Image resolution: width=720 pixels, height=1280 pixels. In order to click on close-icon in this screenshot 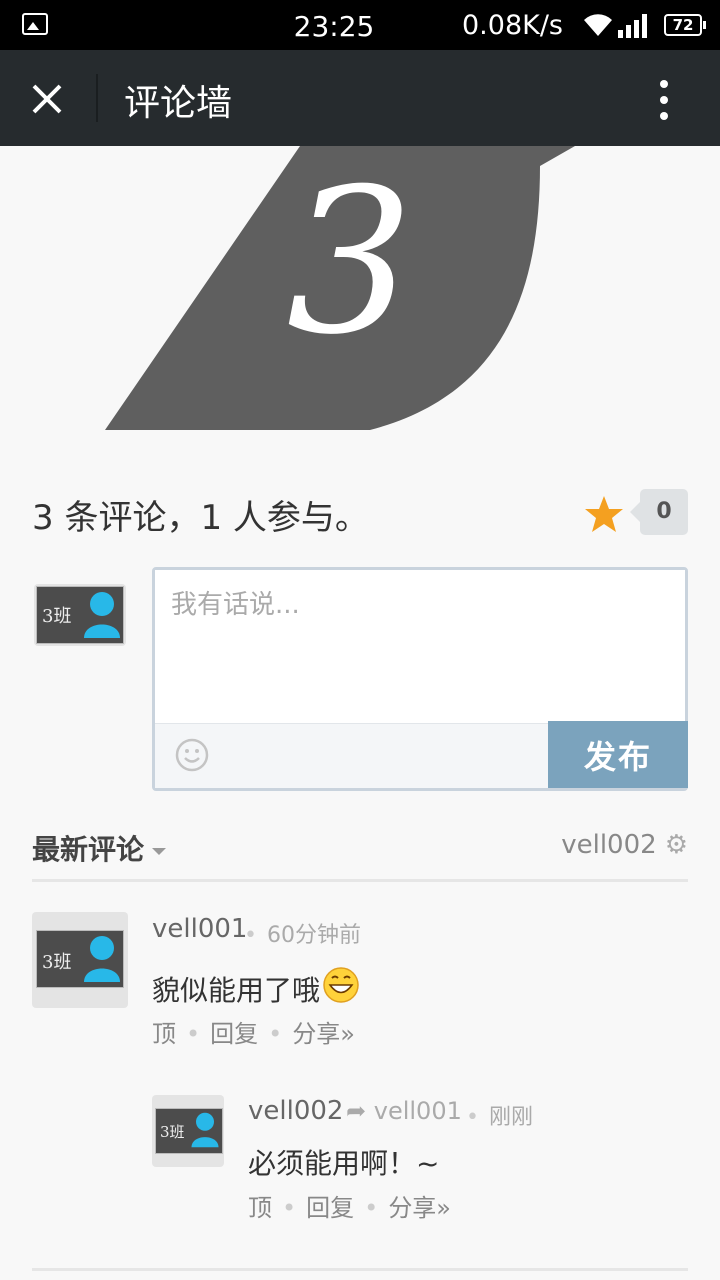, I will do `click(47, 99)`.